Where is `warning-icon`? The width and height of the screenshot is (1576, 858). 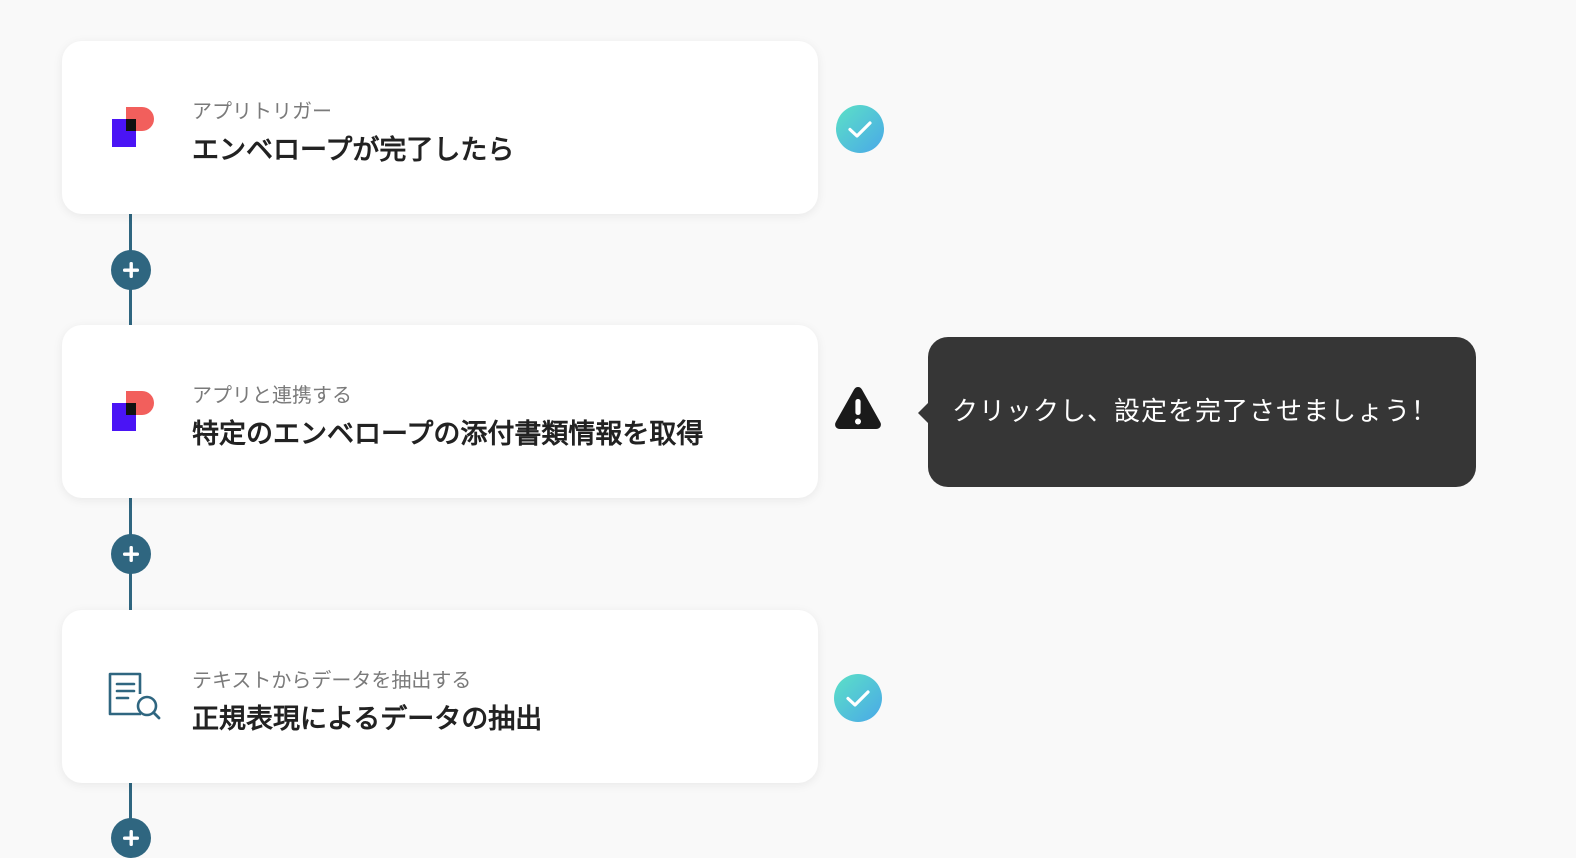
warning-icon is located at coordinates (858, 409).